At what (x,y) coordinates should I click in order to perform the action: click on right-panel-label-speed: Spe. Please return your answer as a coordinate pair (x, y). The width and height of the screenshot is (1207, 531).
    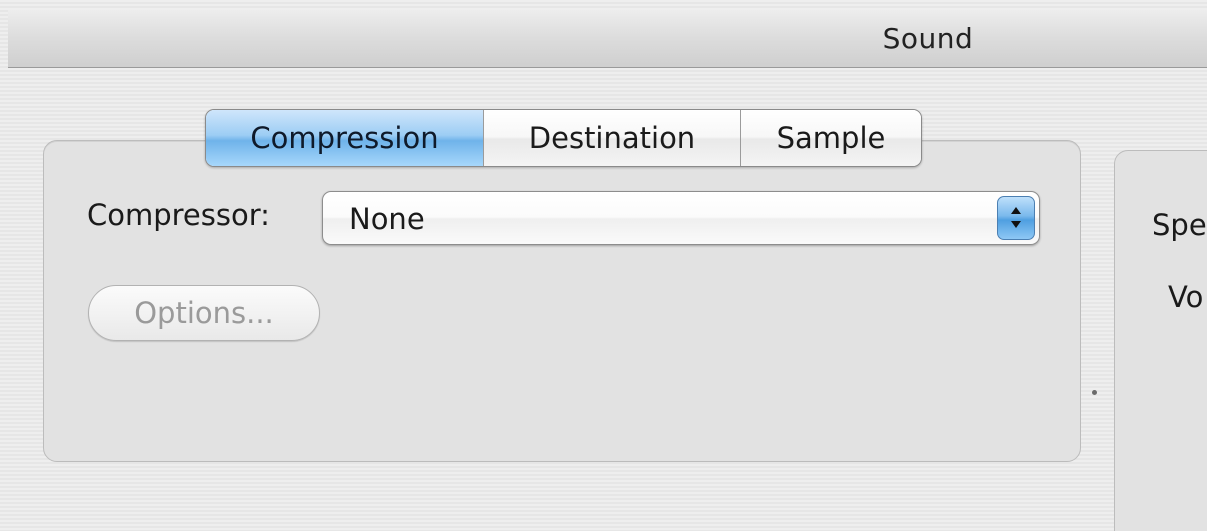
    Looking at the image, I should click on (1179, 225).